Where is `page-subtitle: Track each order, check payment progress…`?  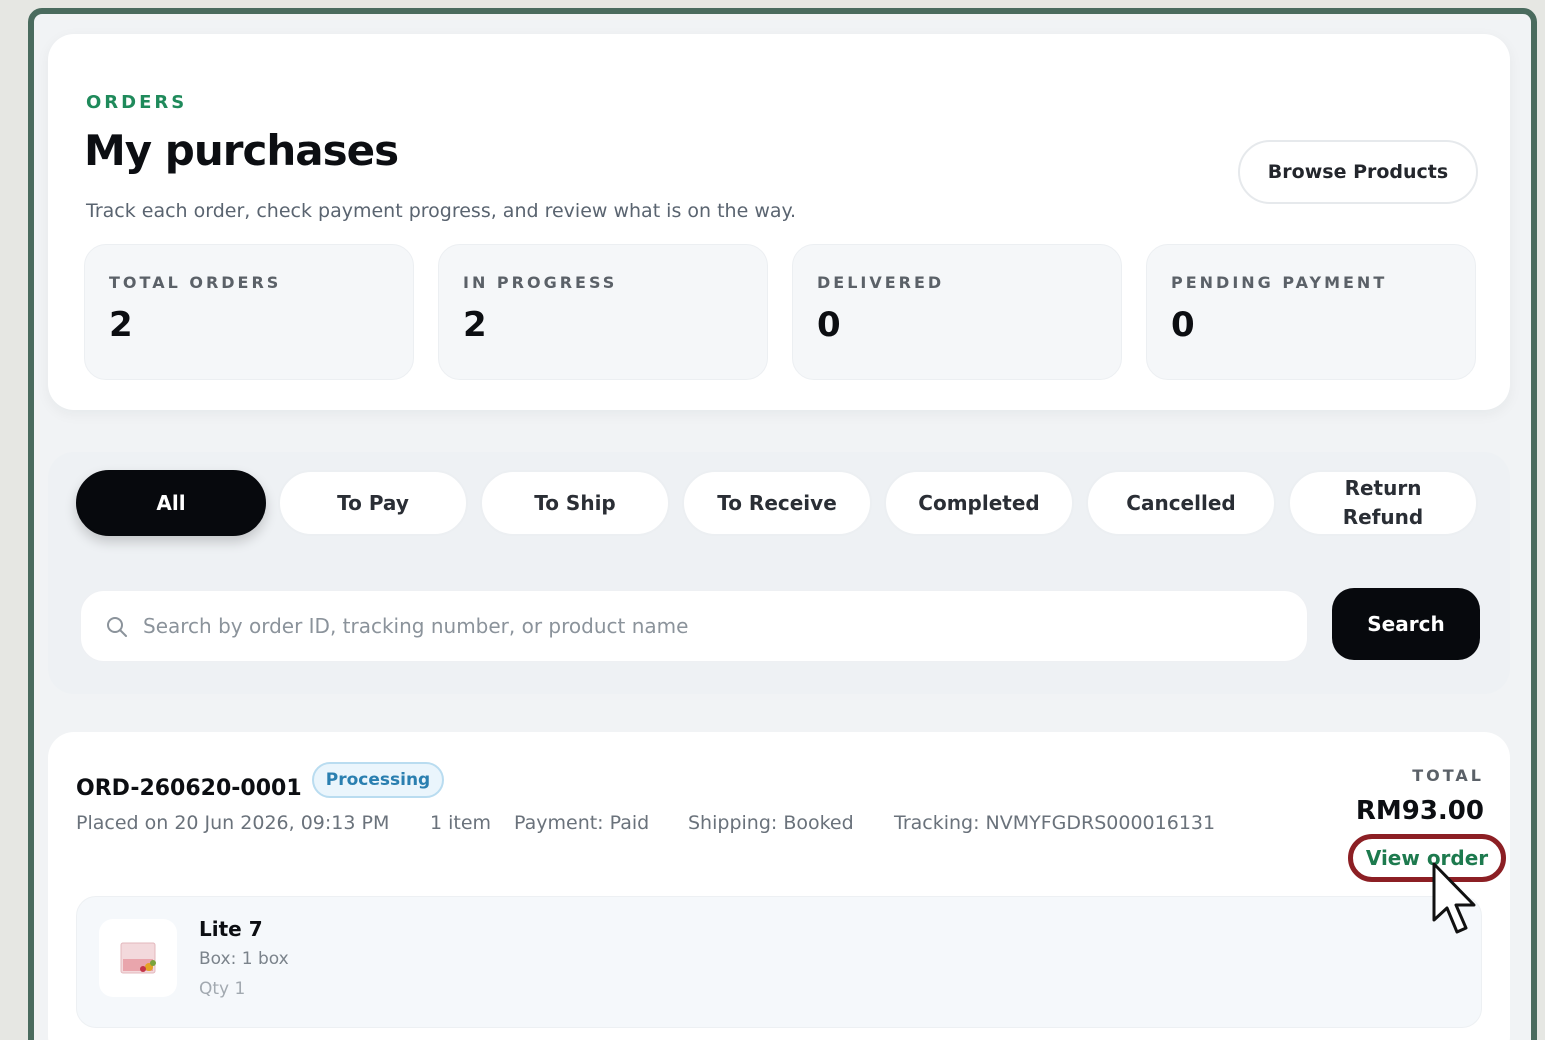
page-subtitle: Track each order, check payment progress… is located at coordinates (441, 211).